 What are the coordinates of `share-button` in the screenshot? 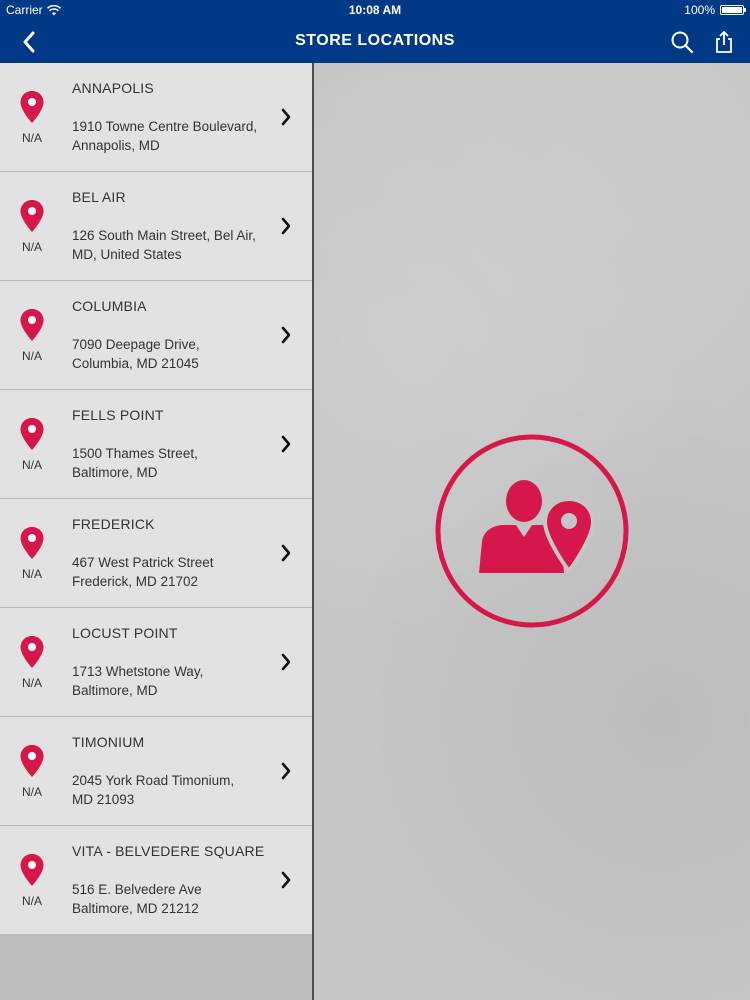 It's located at (724, 42).